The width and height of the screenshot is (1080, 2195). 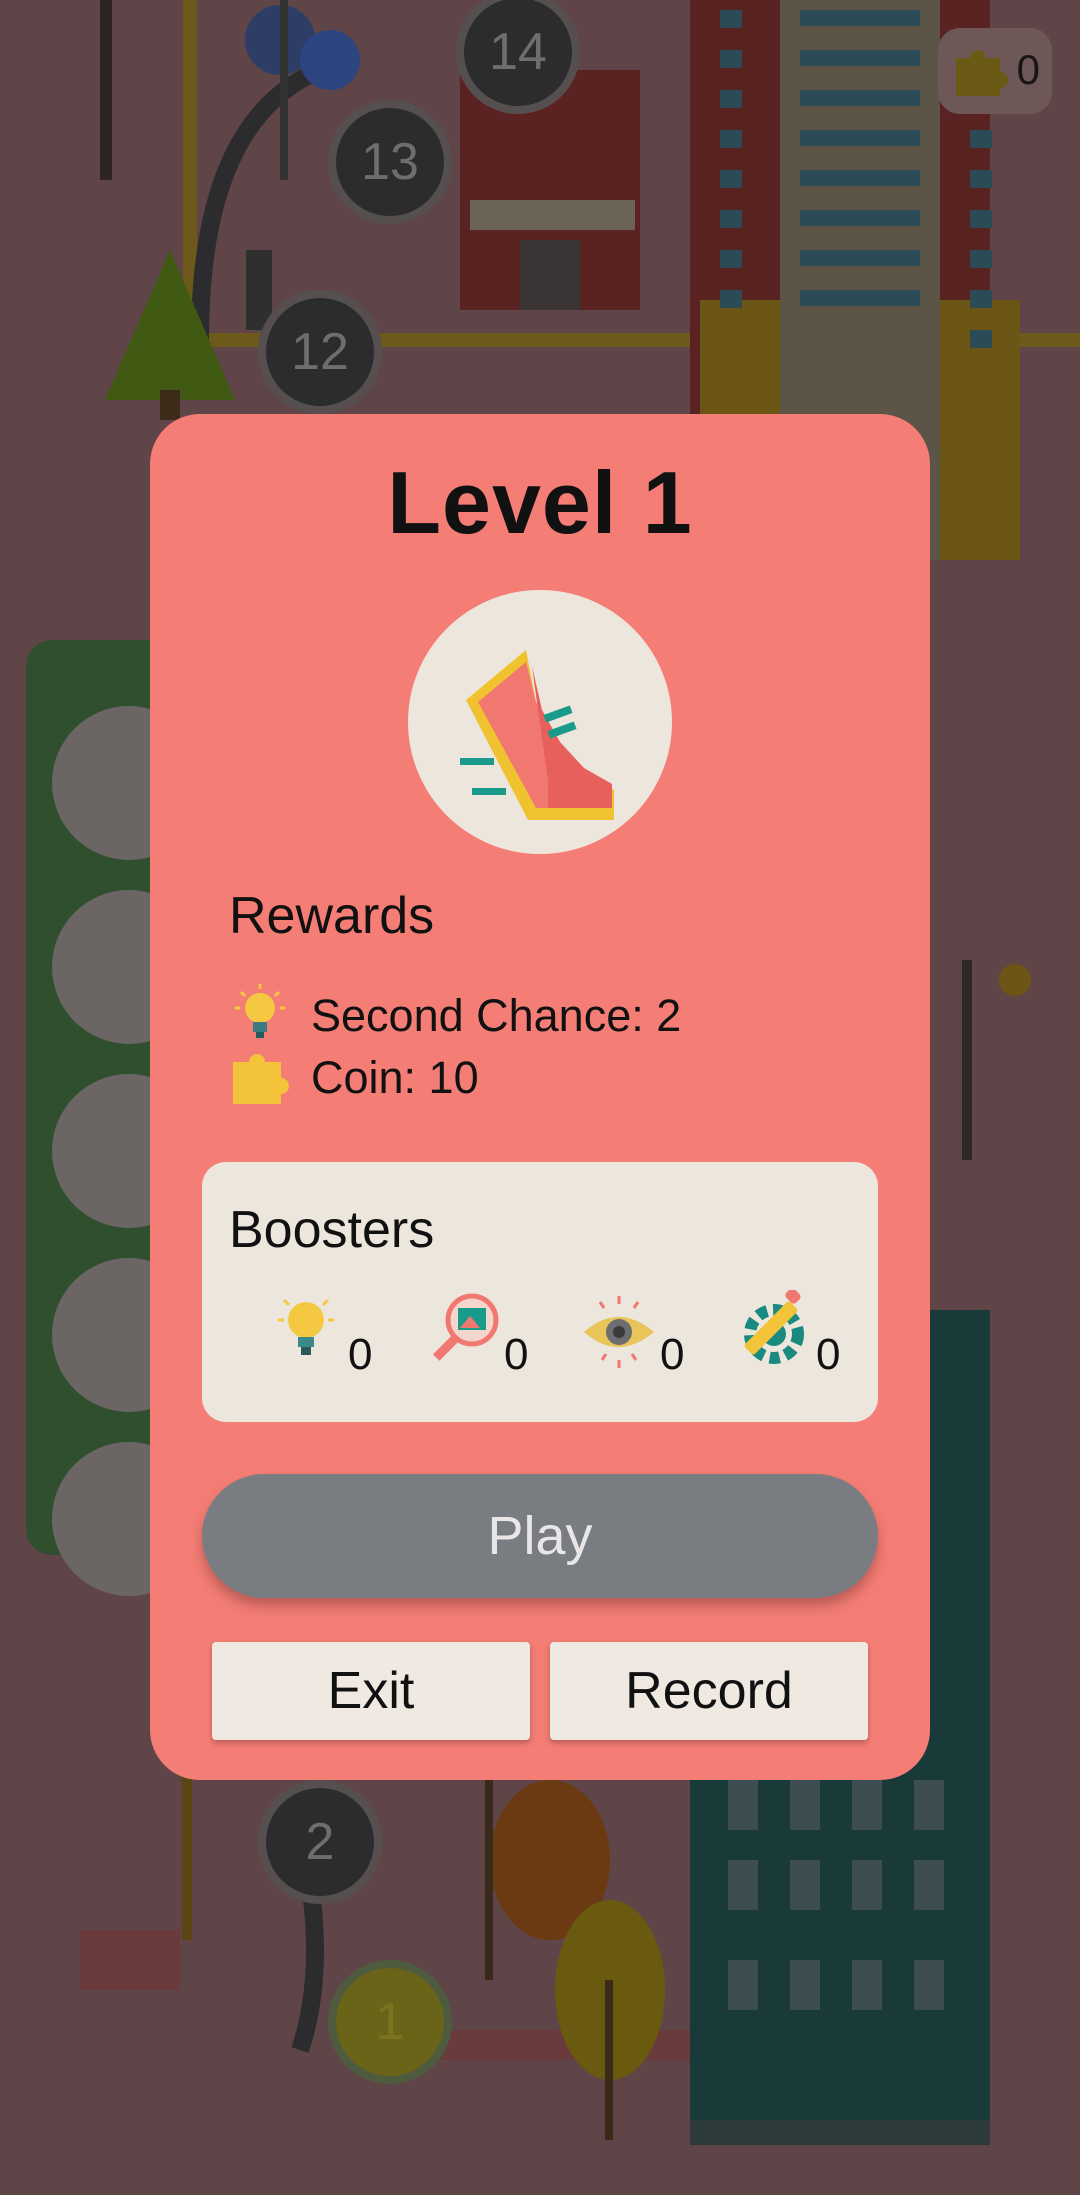 What do you see at coordinates (537, 735) in the screenshot?
I see `running-shoe-icon` at bounding box center [537, 735].